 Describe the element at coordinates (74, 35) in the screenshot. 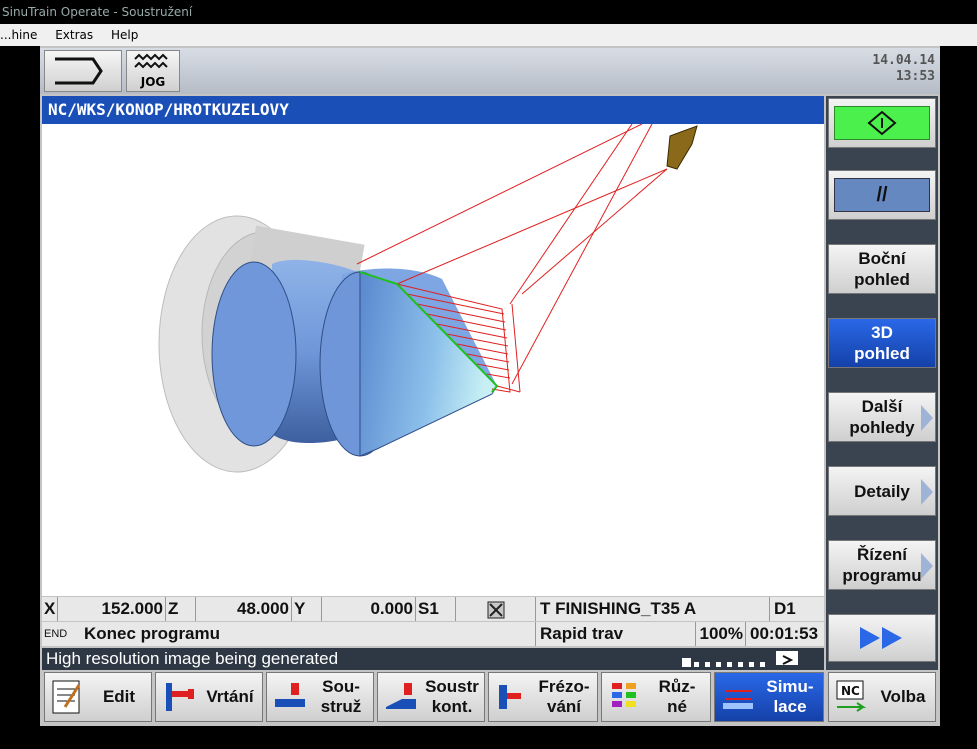

I see `menu-item-extras: Extras` at that location.